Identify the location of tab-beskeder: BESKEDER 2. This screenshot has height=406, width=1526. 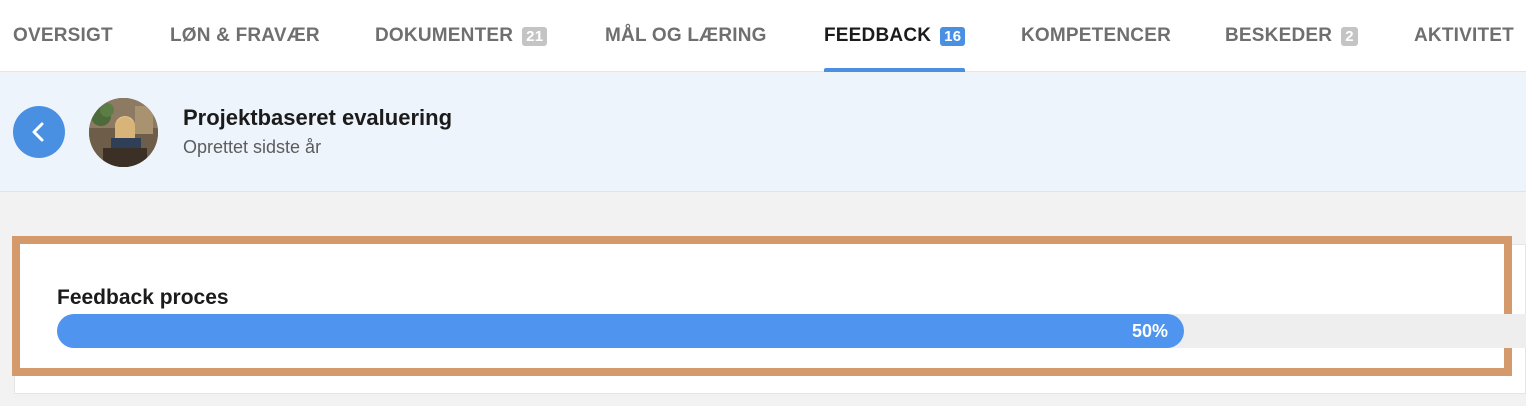
(1291, 36).